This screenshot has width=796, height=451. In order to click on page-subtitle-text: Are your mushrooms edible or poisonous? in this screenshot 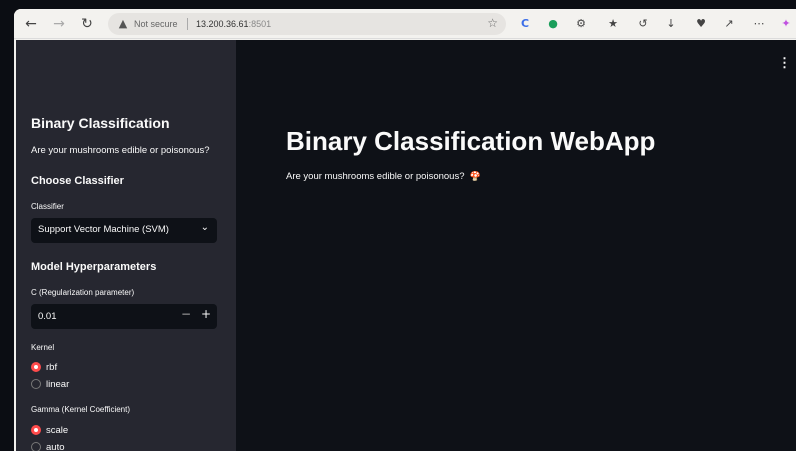, I will do `click(375, 176)`.